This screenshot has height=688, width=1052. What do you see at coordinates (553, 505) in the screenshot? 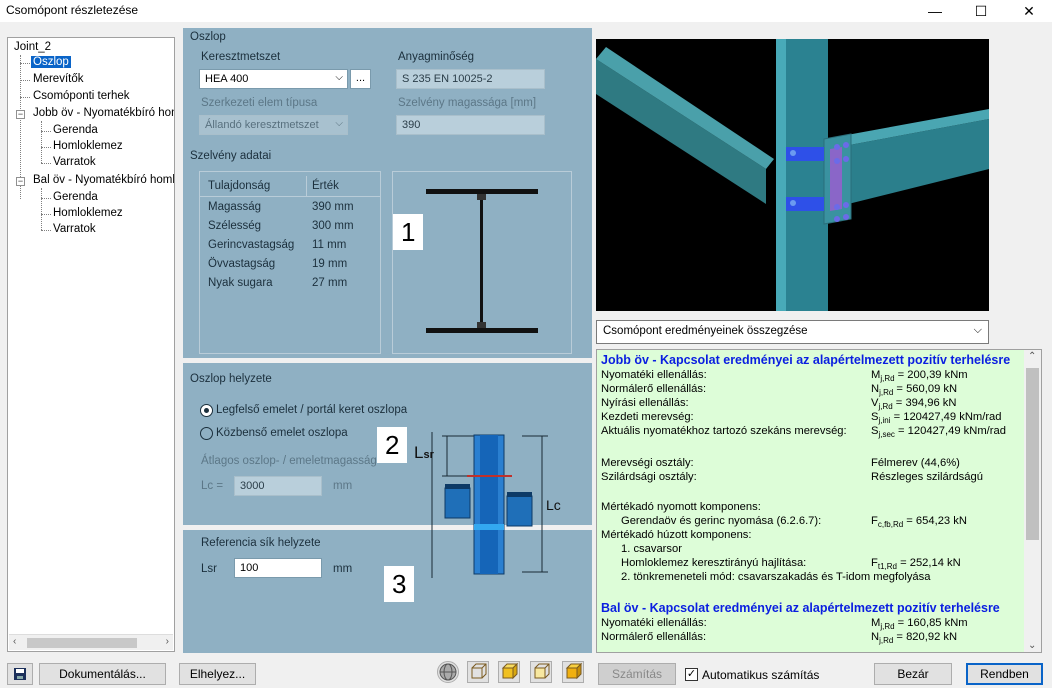
I see `lc-diagram-label: Lc` at bounding box center [553, 505].